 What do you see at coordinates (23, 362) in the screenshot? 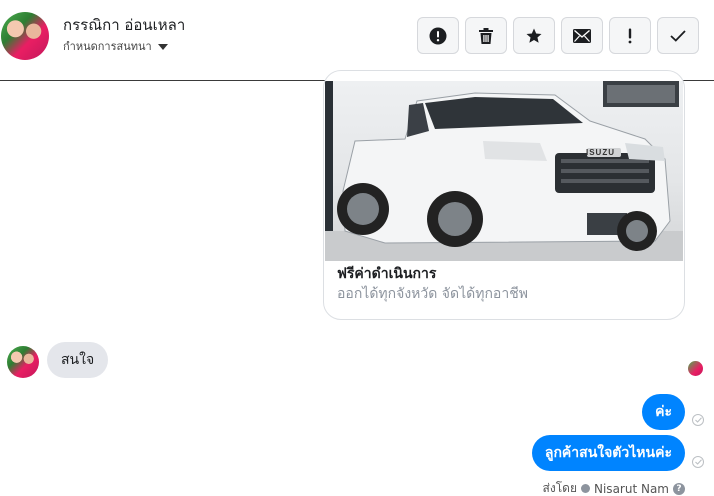
I see `contact-avatar-small` at bounding box center [23, 362].